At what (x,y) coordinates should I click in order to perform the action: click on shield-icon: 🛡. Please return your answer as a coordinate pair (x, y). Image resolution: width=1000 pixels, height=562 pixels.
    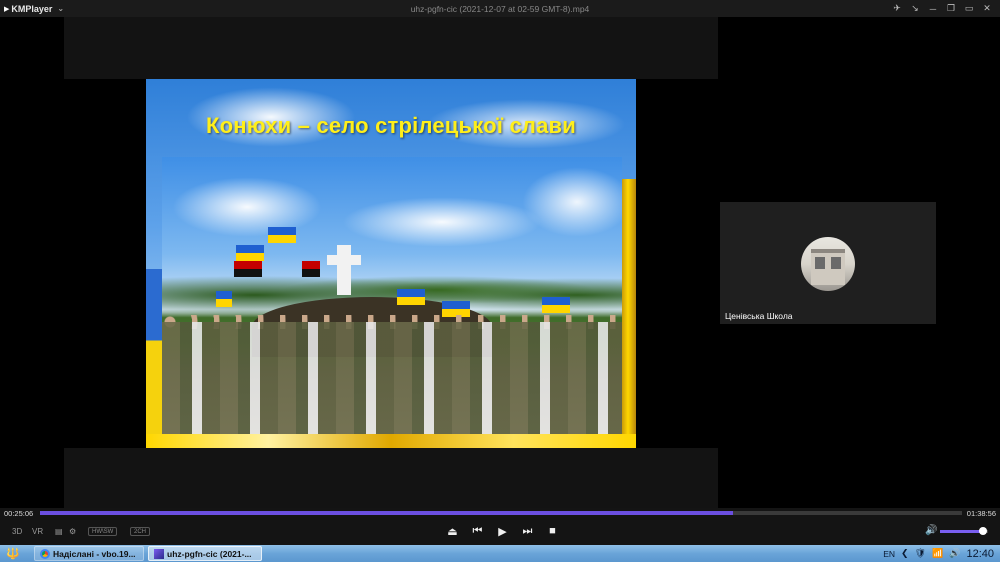
    Looking at the image, I should click on (920, 553).